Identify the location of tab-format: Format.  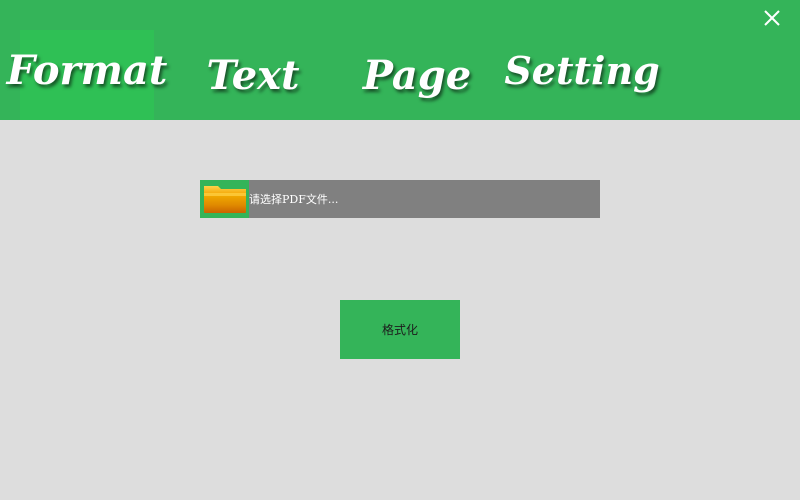
(87, 75).